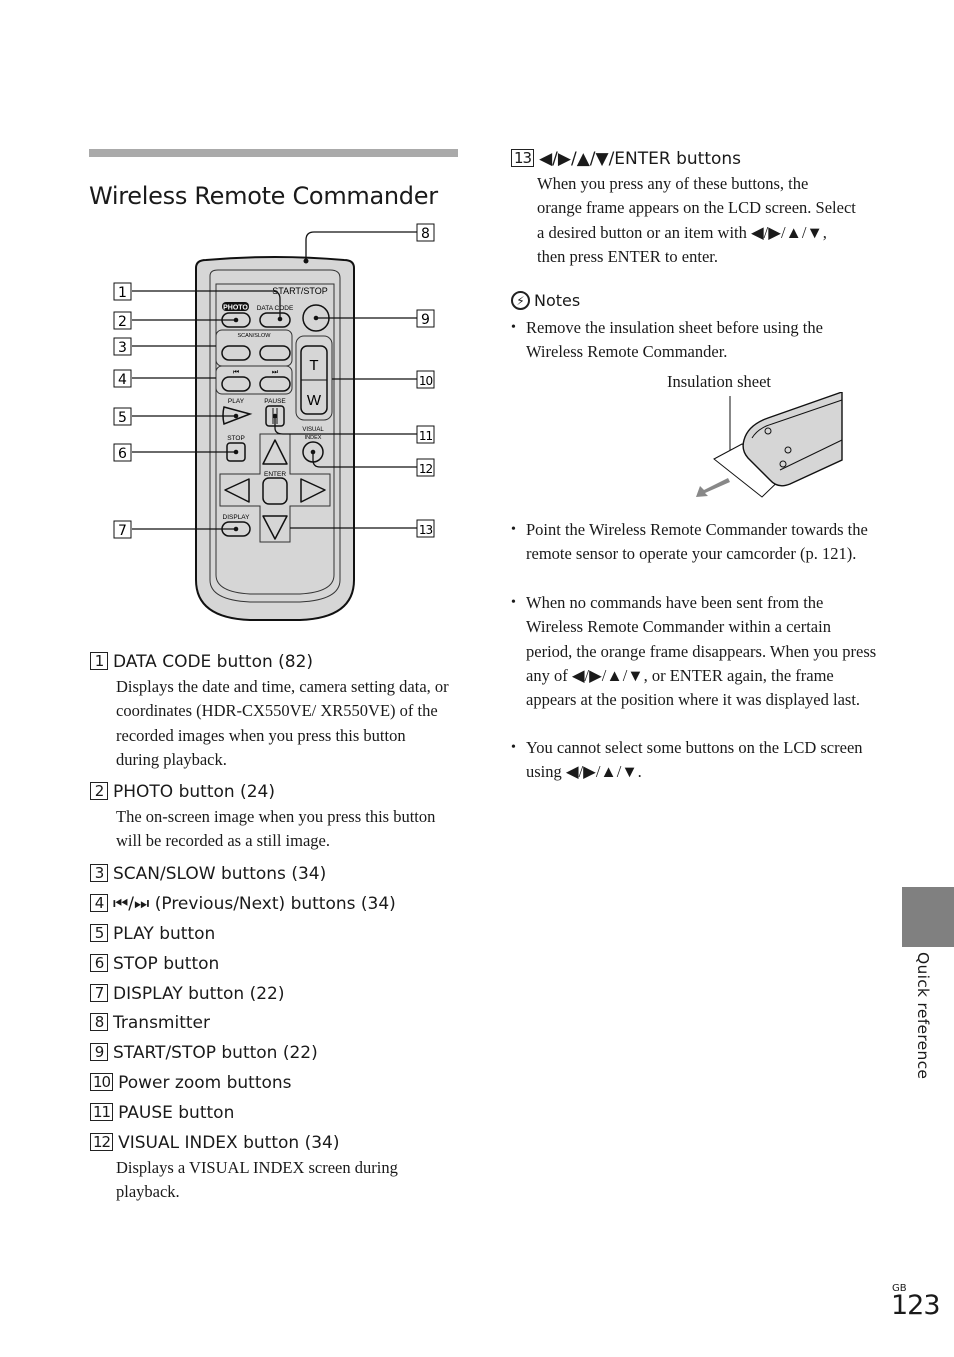 The height and width of the screenshot is (1357, 954). I want to click on item-number: 8, so click(99, 1022).